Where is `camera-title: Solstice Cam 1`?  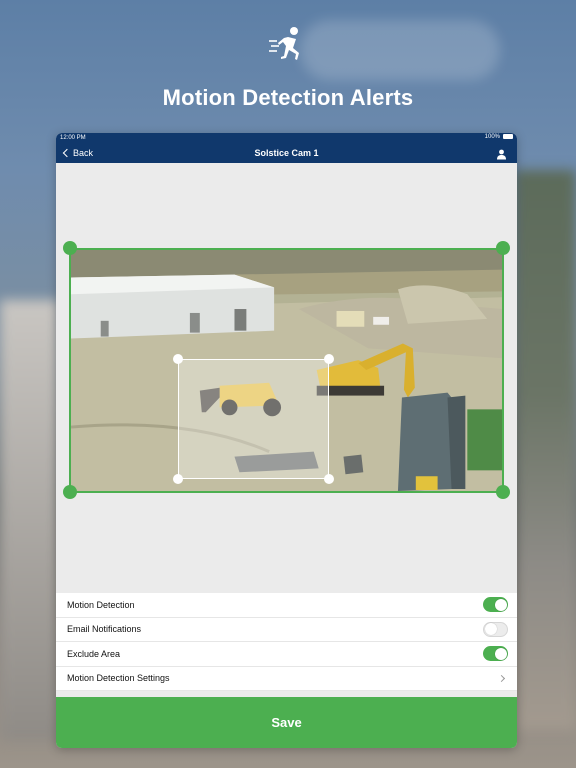
camera-title: Solstice Cam 1 is located at coordinates (286, 152).